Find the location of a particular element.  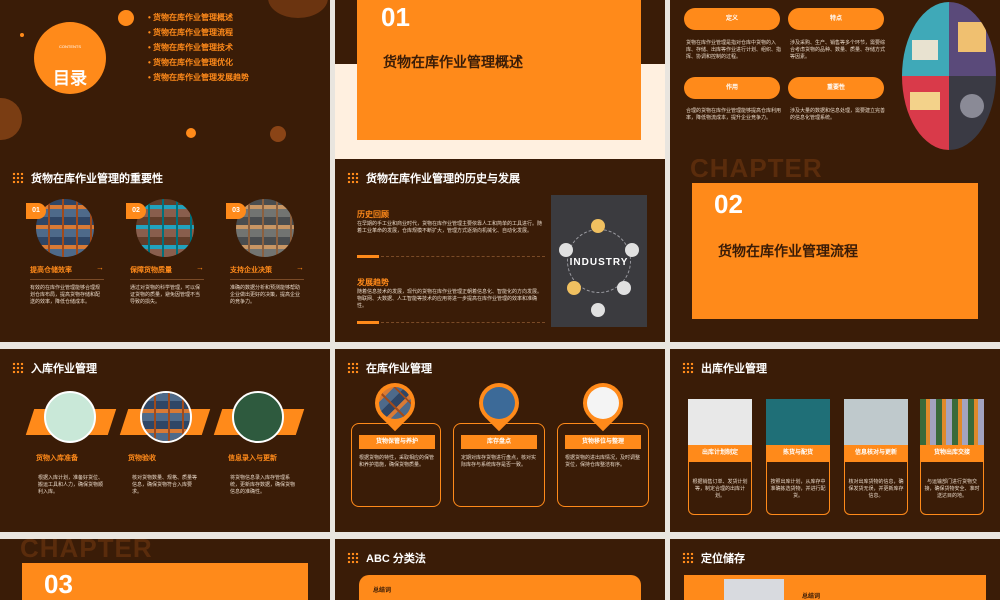

item-title: 货物入库准备 is located at coordinates (57, 458).